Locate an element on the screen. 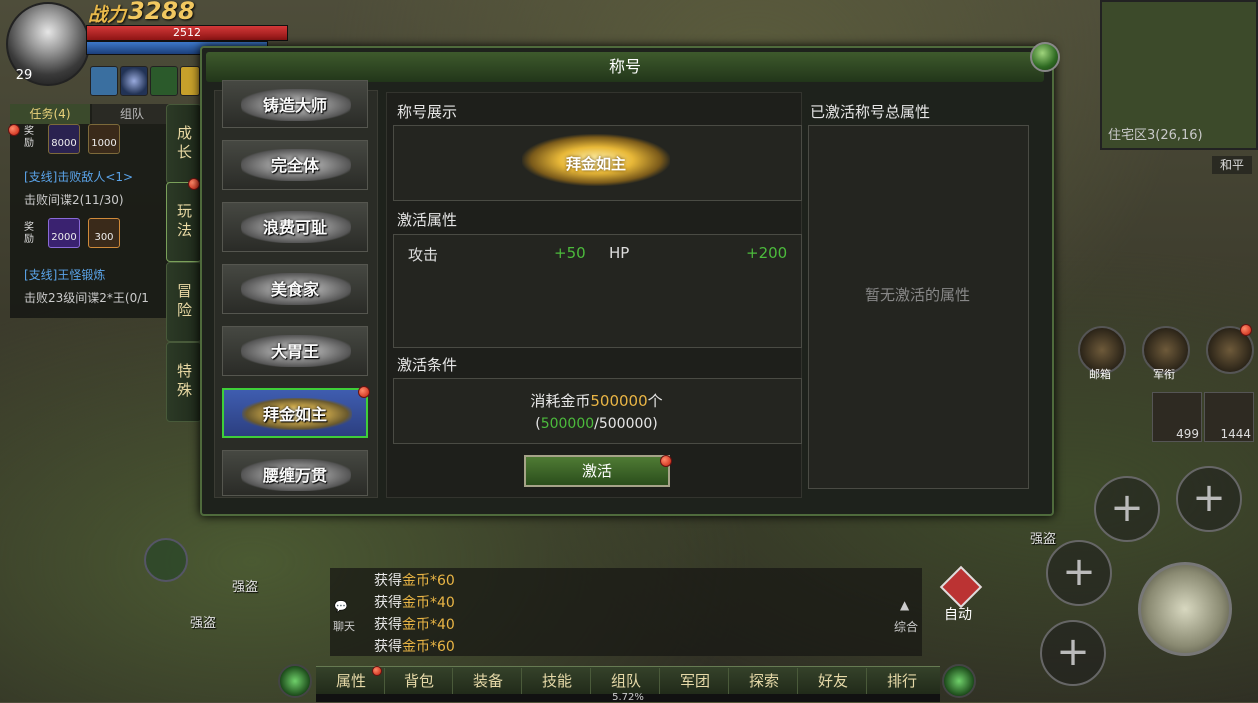  total-empty-text: 暂无激活的属性 is located at coordinates (917, 295).